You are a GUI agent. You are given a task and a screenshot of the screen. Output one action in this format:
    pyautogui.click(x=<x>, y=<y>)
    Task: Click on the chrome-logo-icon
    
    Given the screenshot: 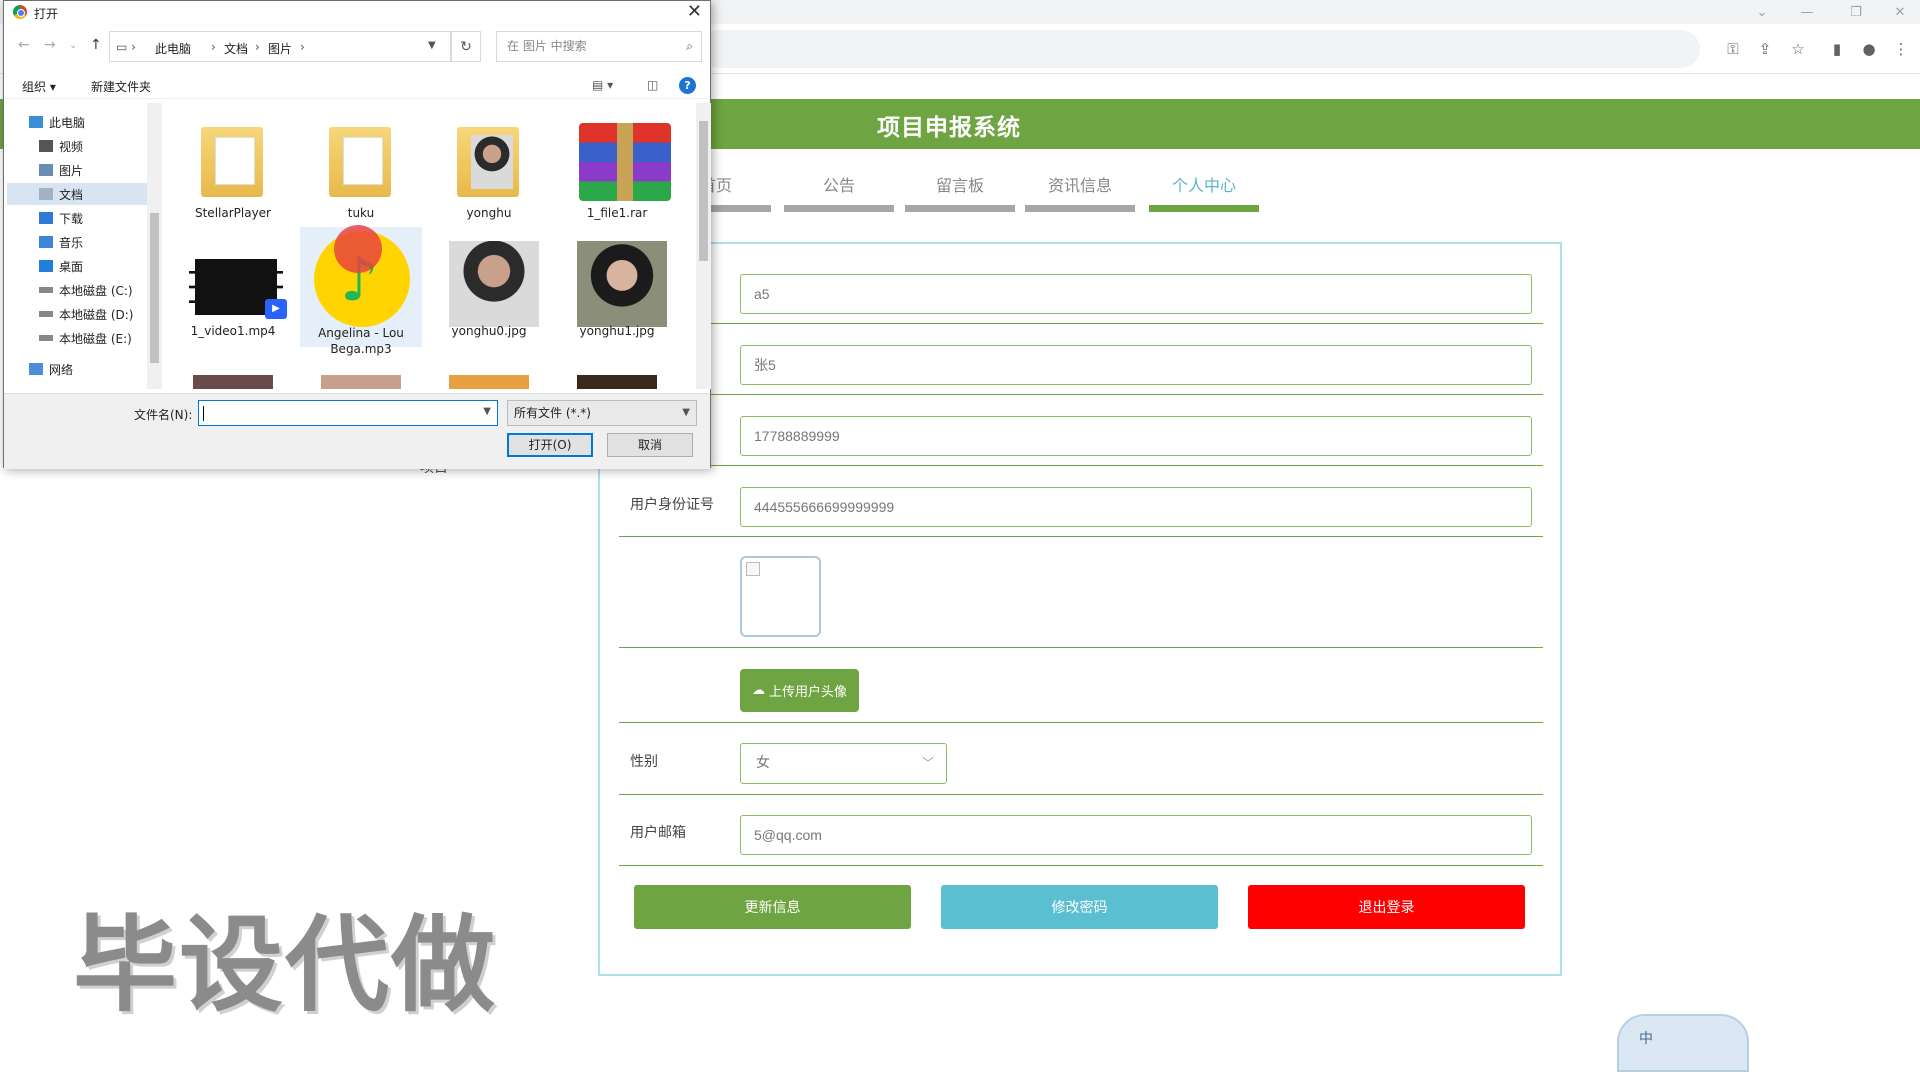 What is the action you would take?
    pyautogui.click(x=20, y=12)
    